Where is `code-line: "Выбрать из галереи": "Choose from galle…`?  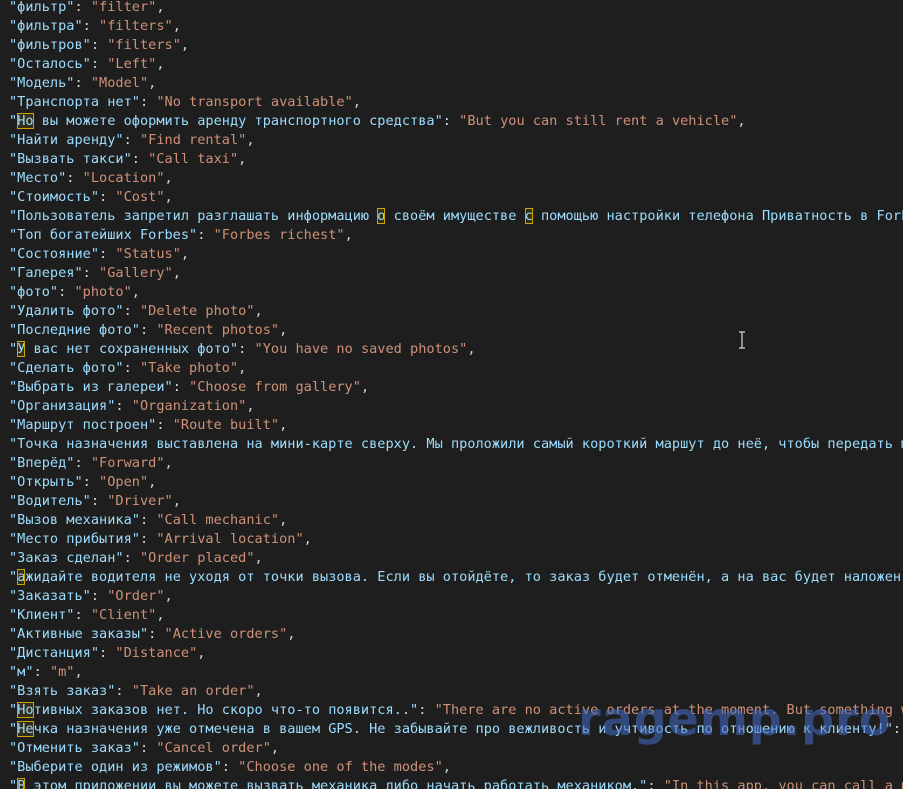
code-line: "Выбрать из галереи": "Choose from galle… is located at coordinates (451, 387).